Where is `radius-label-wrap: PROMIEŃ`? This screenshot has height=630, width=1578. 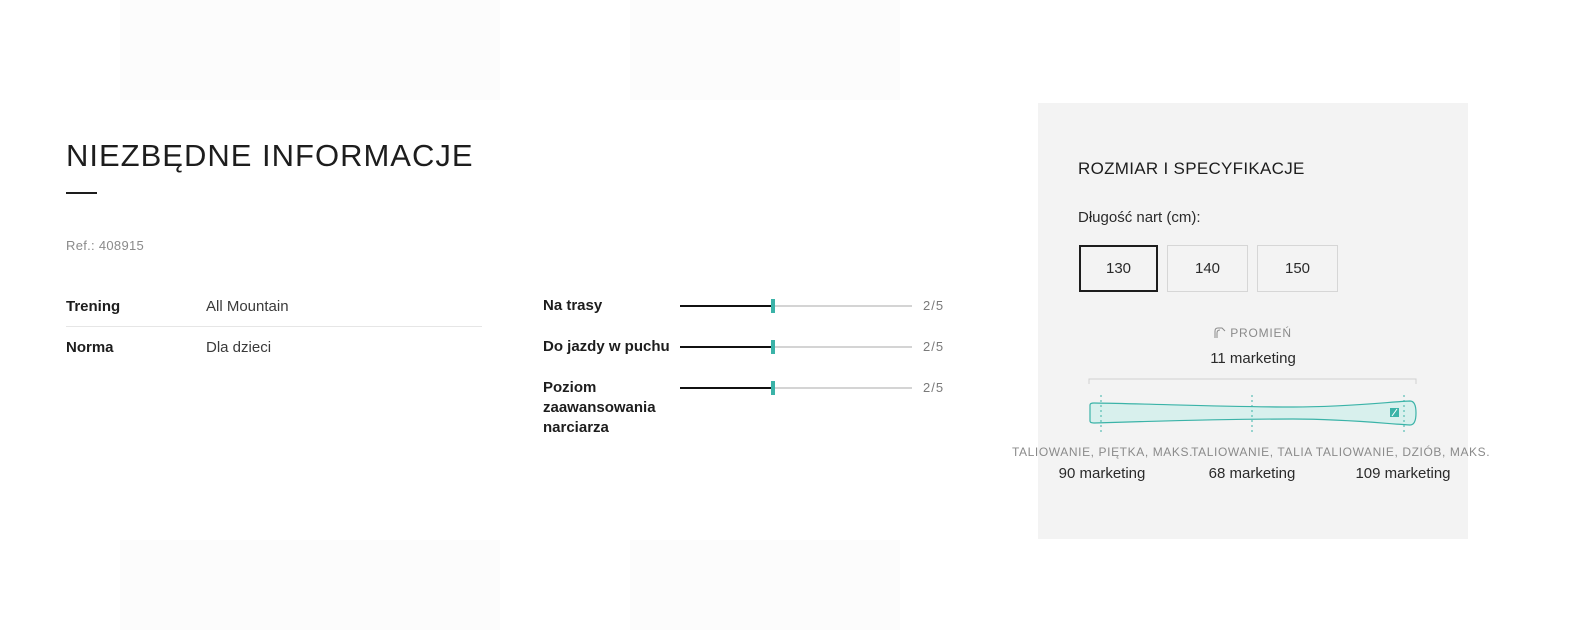 radius-label-wrap: PROMIEŃ is located at coordinates (1253, 333).